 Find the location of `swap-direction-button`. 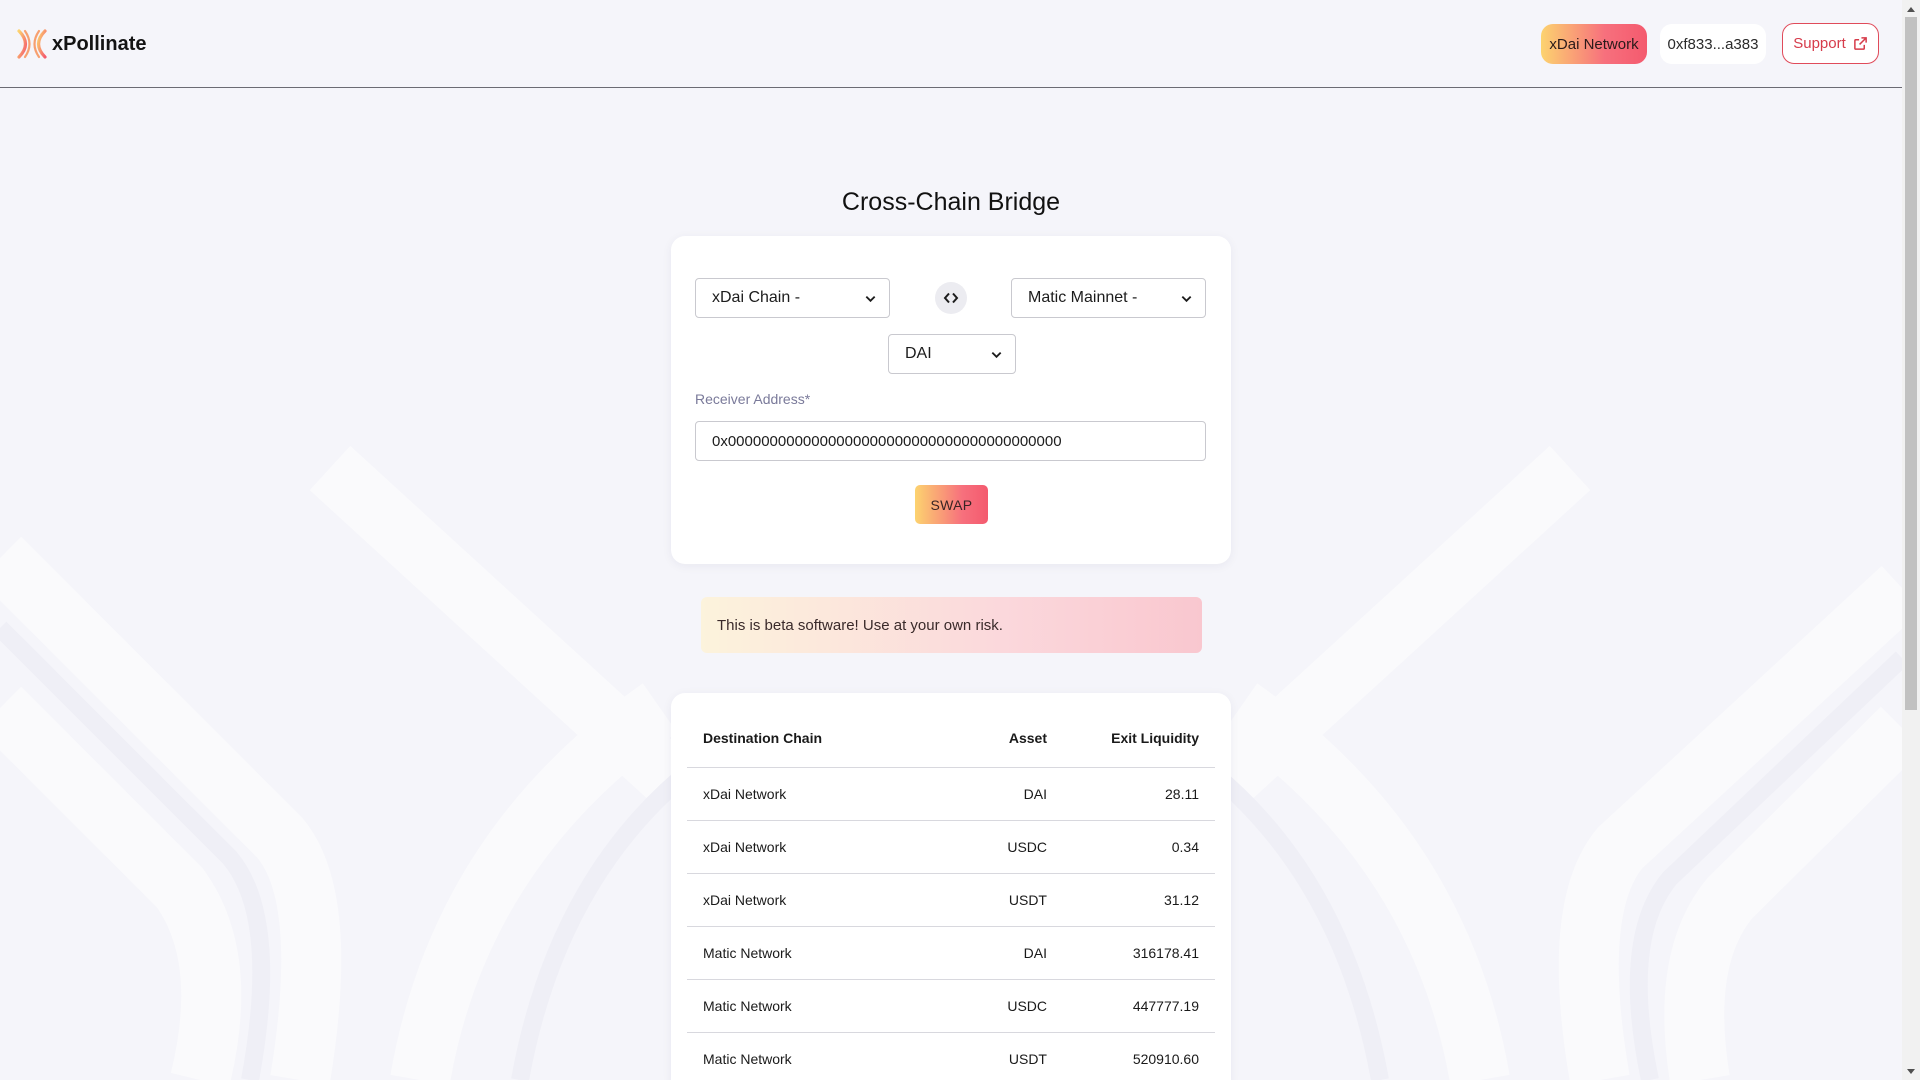

swap-direction-button is located at coordinates (951, 298).